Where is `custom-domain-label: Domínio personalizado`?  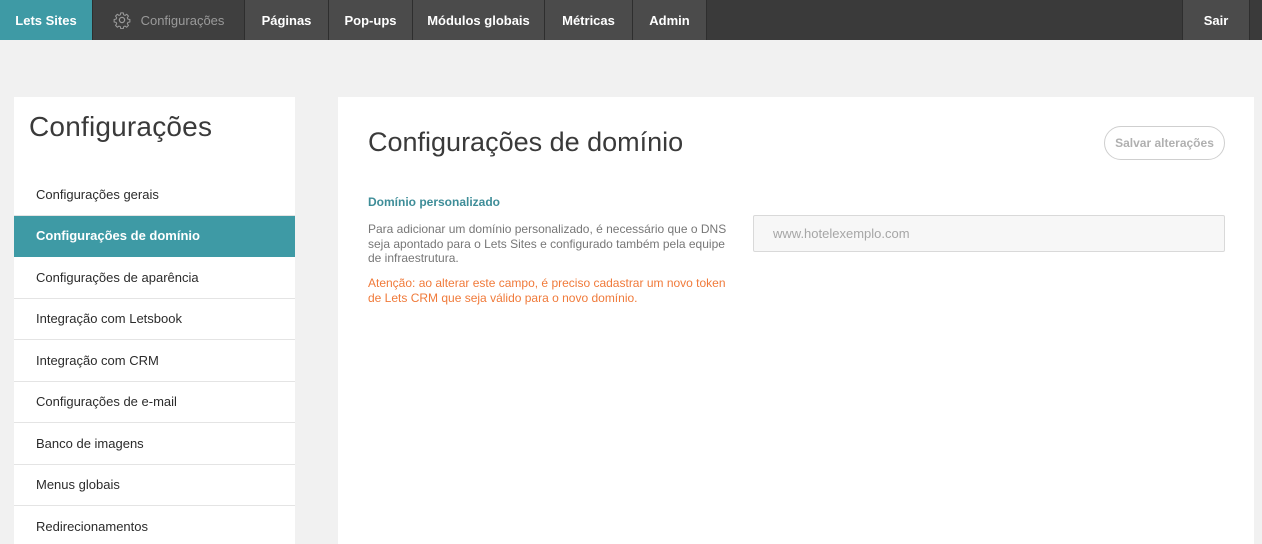 custom-domain-label: Domínio personalizado is located at coordinates (434, 202).